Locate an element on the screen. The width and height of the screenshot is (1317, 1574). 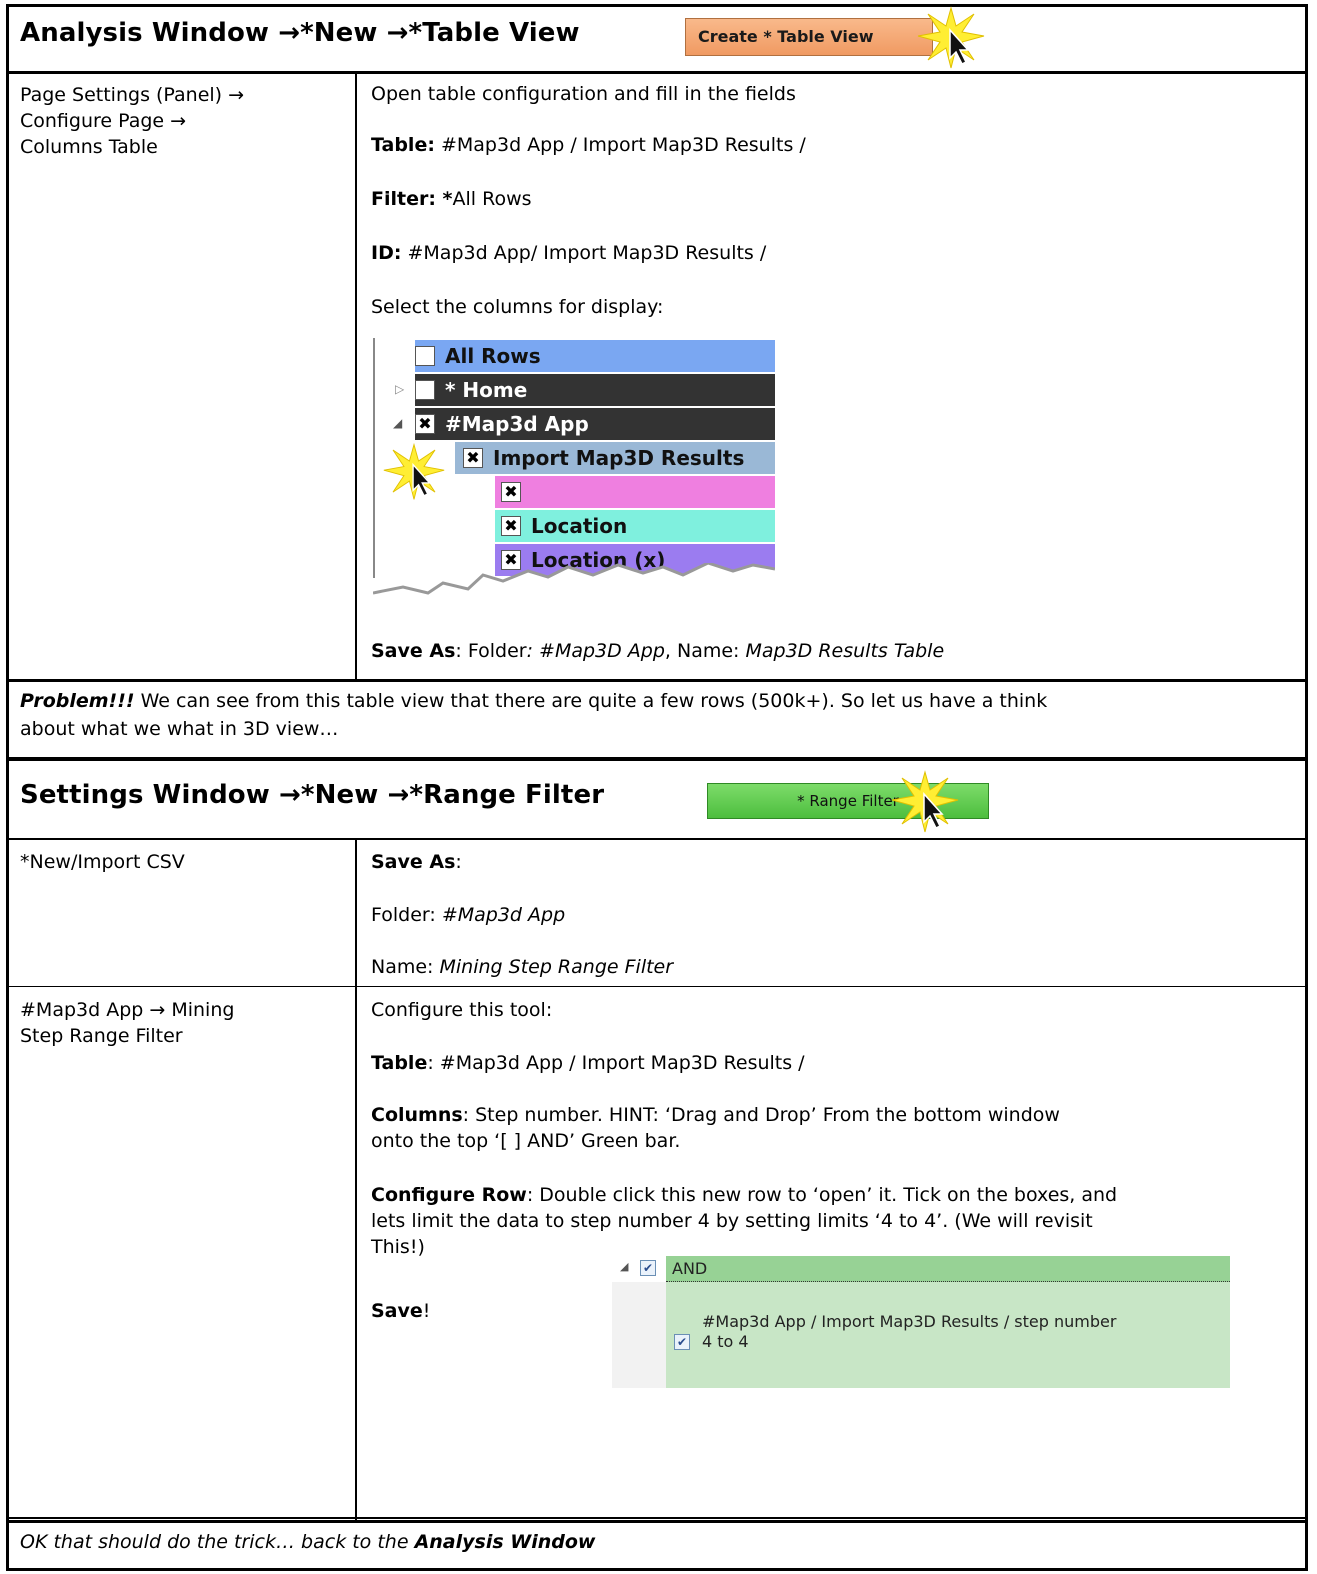
field-value: #Map3d App / Import Map3D Results / is located at coordinates (620, 145).